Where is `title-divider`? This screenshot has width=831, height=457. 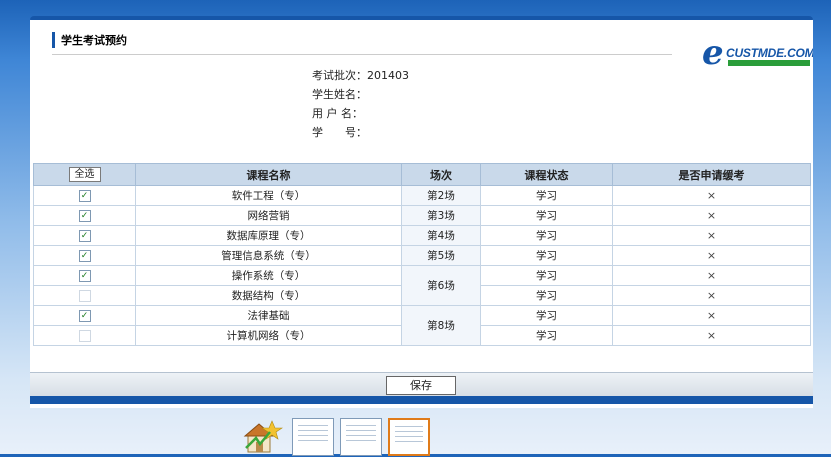 title-divider is located at coordinates (362, 54).